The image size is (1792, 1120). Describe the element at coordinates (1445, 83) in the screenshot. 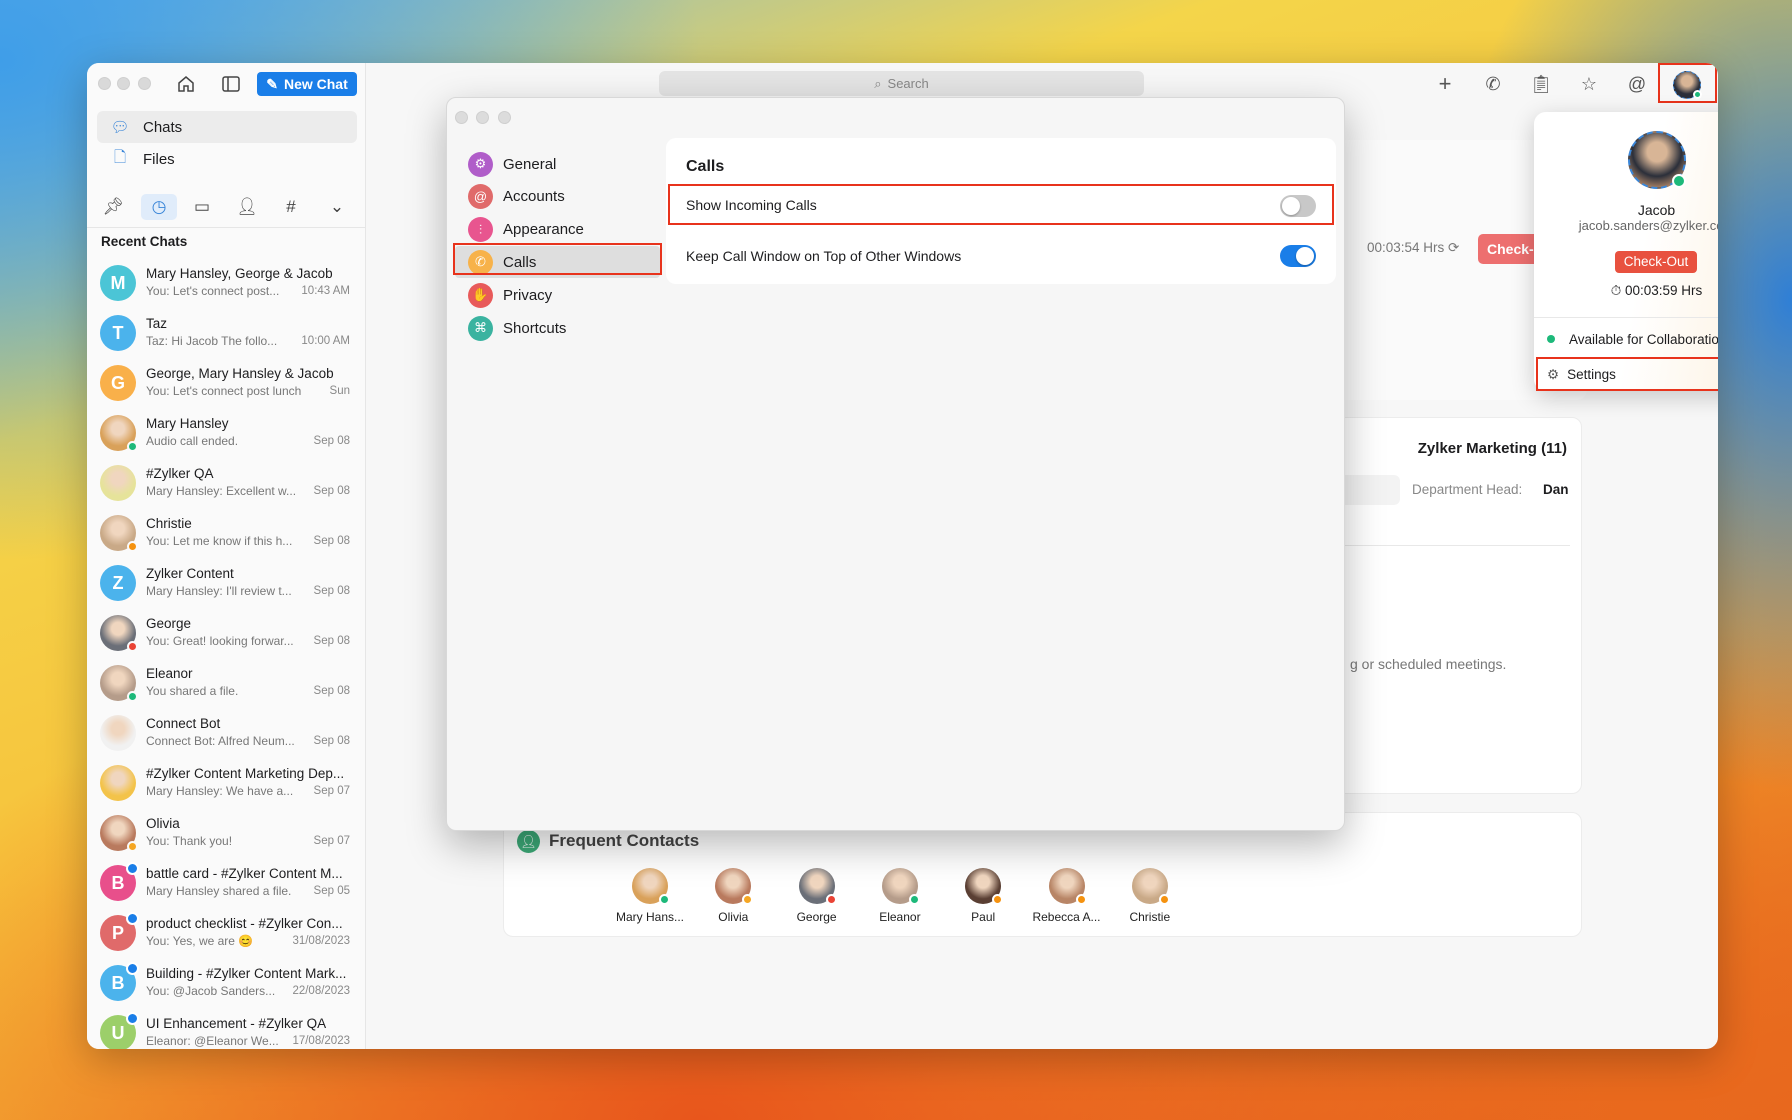

I see `plus-icon: +` at that location.